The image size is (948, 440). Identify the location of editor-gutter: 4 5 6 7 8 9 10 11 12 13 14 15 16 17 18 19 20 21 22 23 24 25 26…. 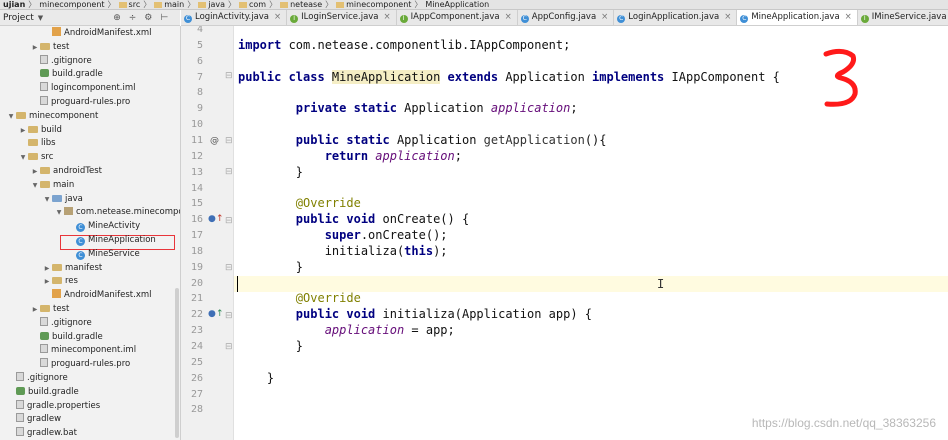
(207, 233).